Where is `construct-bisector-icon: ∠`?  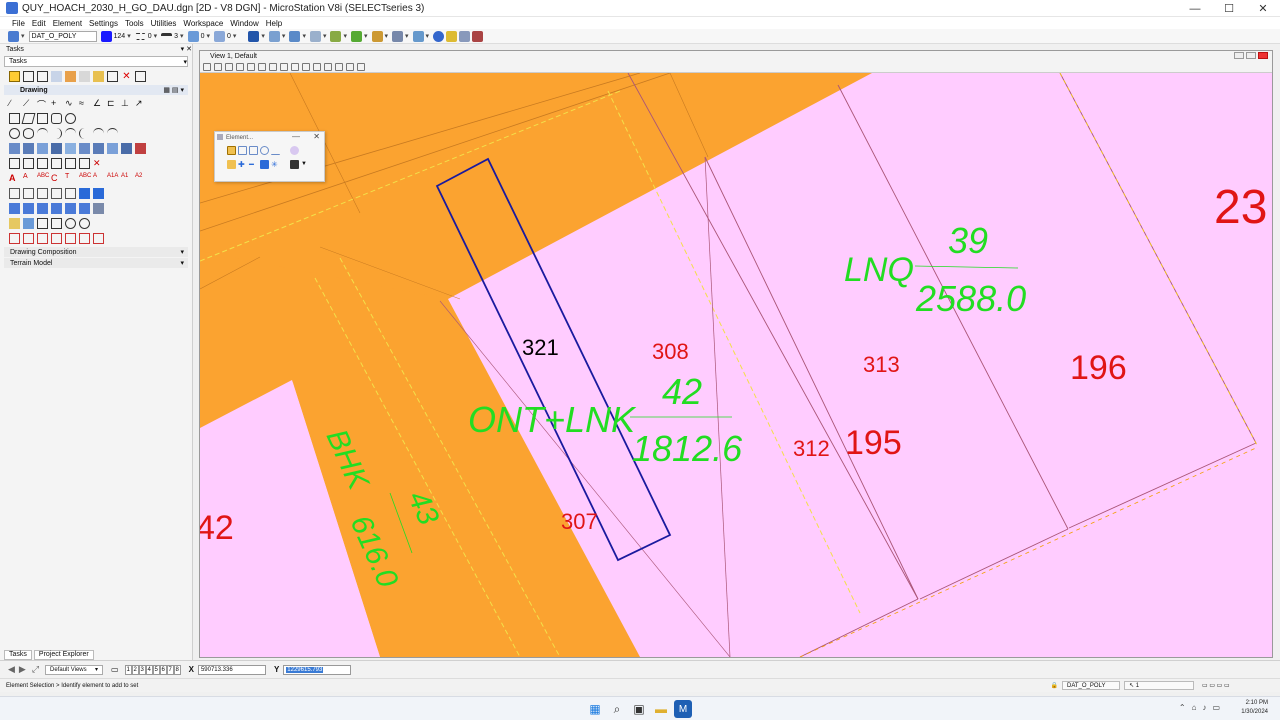 construct-bisector-icon: ∠ is located at coordinates (98, 103).